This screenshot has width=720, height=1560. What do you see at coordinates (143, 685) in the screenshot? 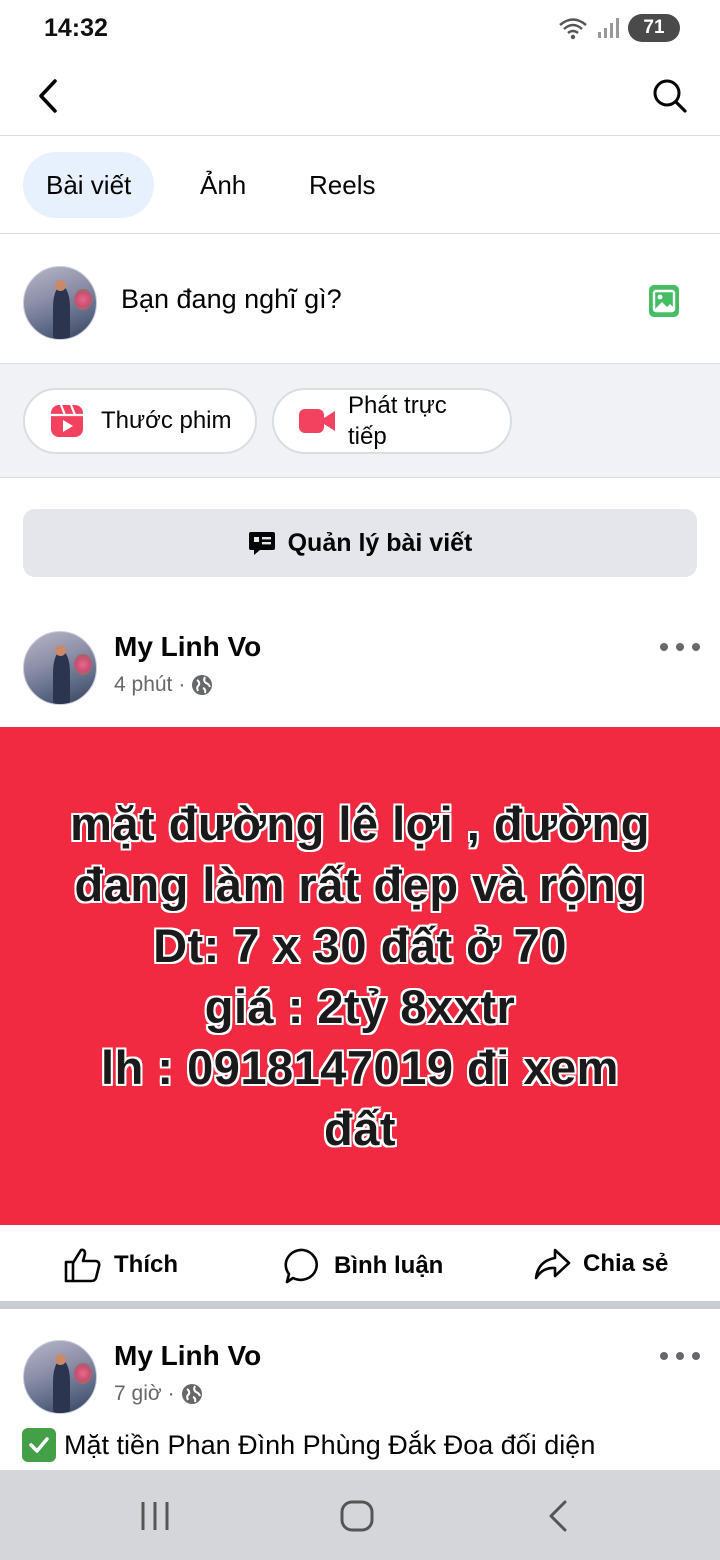
I see `post-time: 4 phút` at bounding box center [143, 685].